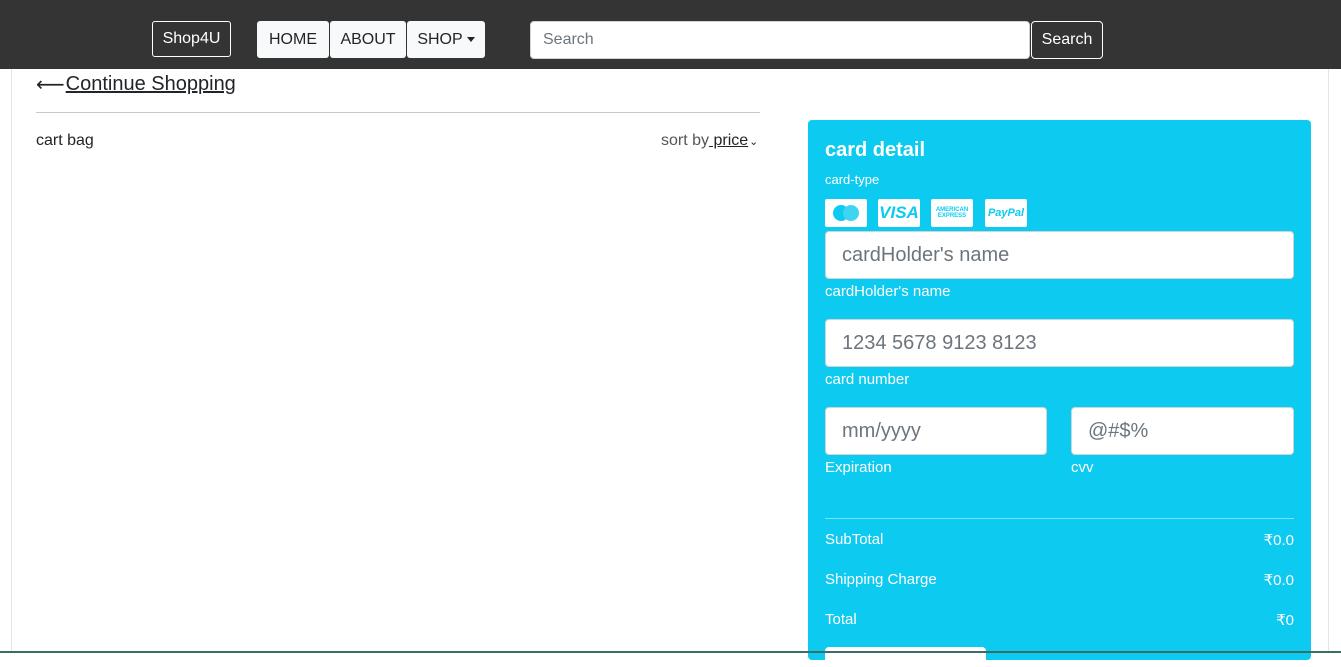 The height and width of the screenshot is (667, 1341). What do you see at coordinates (440, 39) in the screenshot?
I see `nav-shop-label: SHOP` at bounding box center [440, 39].